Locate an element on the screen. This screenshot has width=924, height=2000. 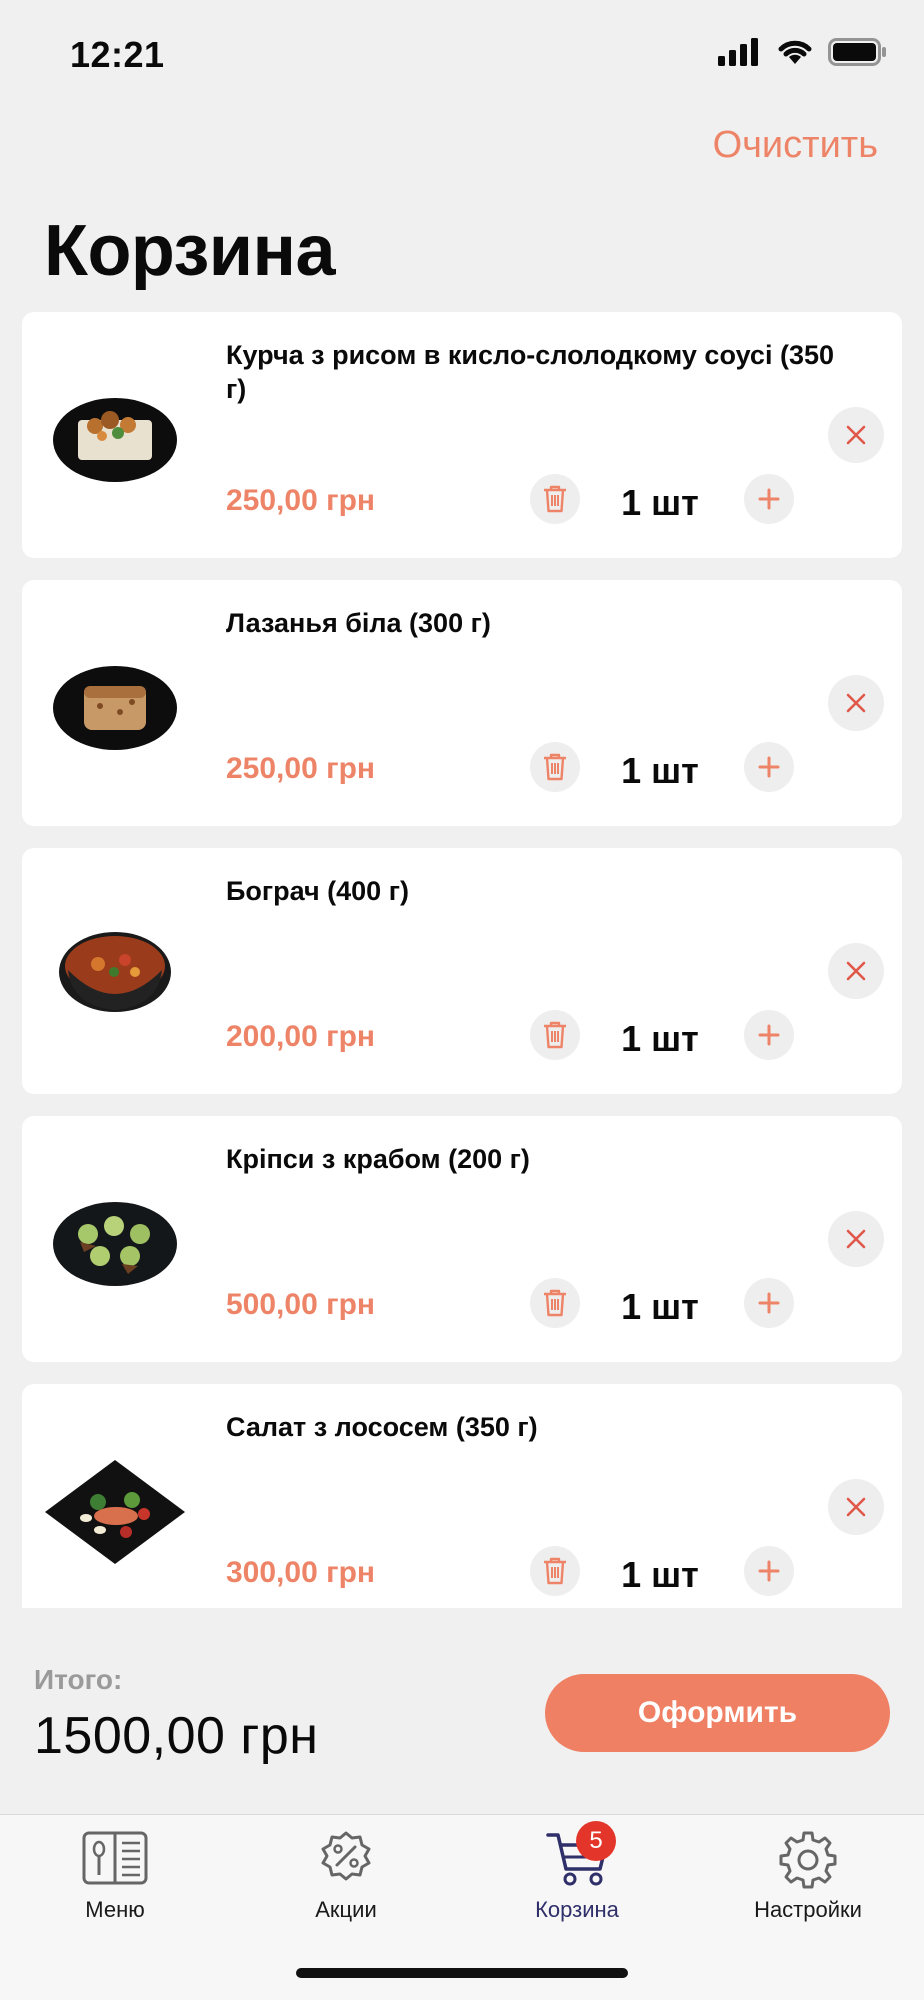
dish-name: Бограч (400 г) is located at coordinates (317, 891).